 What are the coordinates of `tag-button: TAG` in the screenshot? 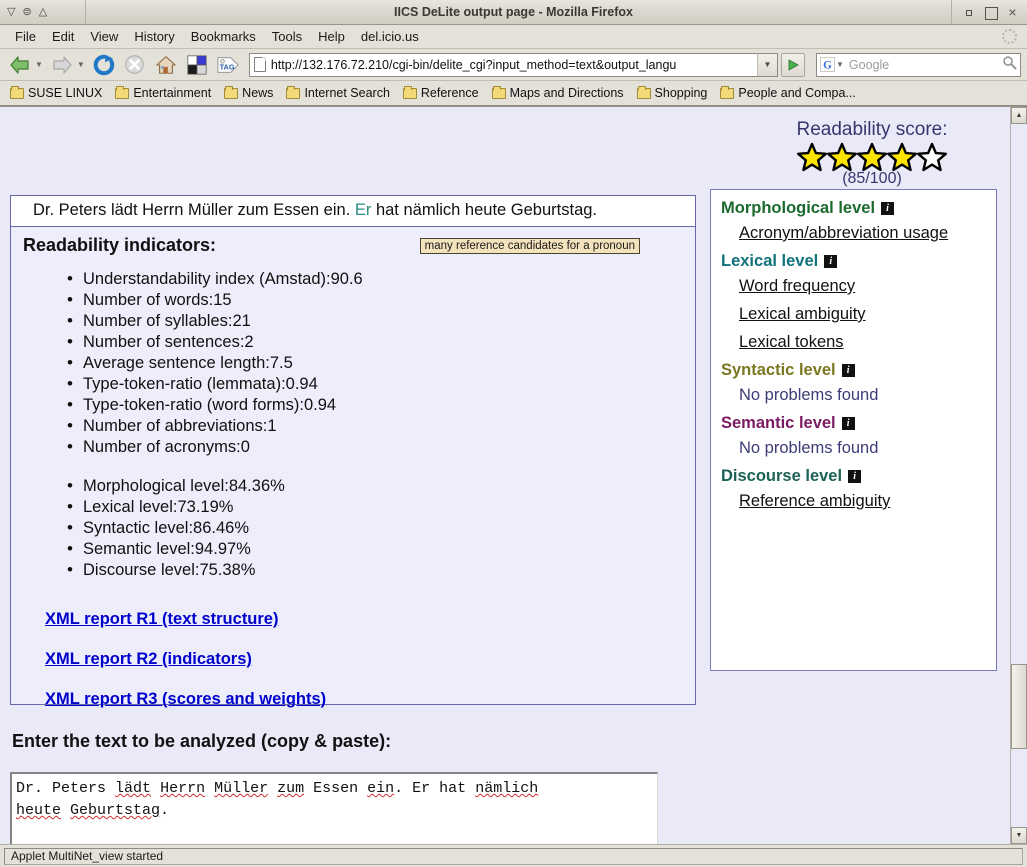 It's located at (228, 65).